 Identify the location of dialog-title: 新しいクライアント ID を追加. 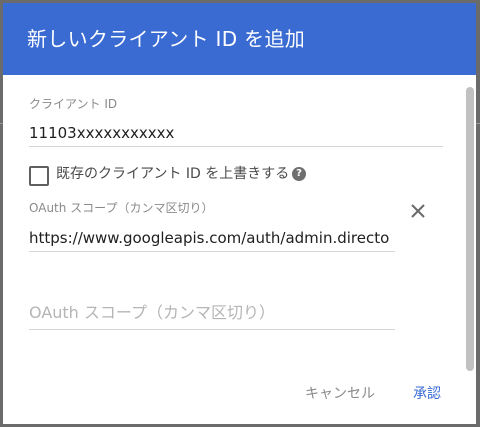
(166, 39).